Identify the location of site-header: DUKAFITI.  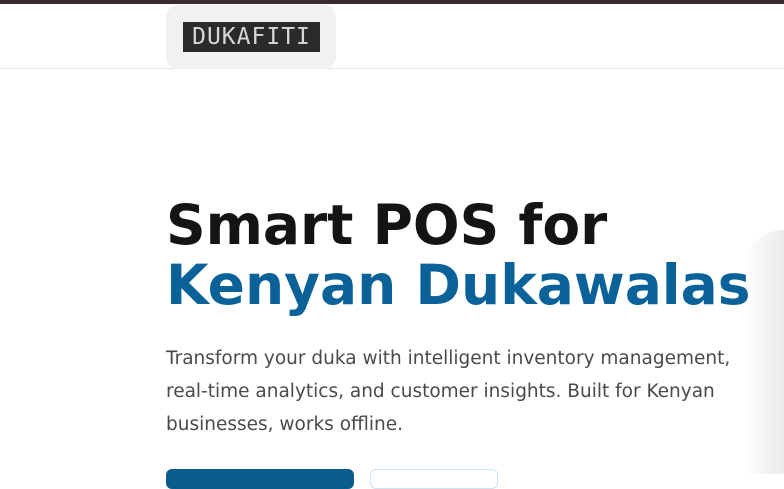
(392, 36).